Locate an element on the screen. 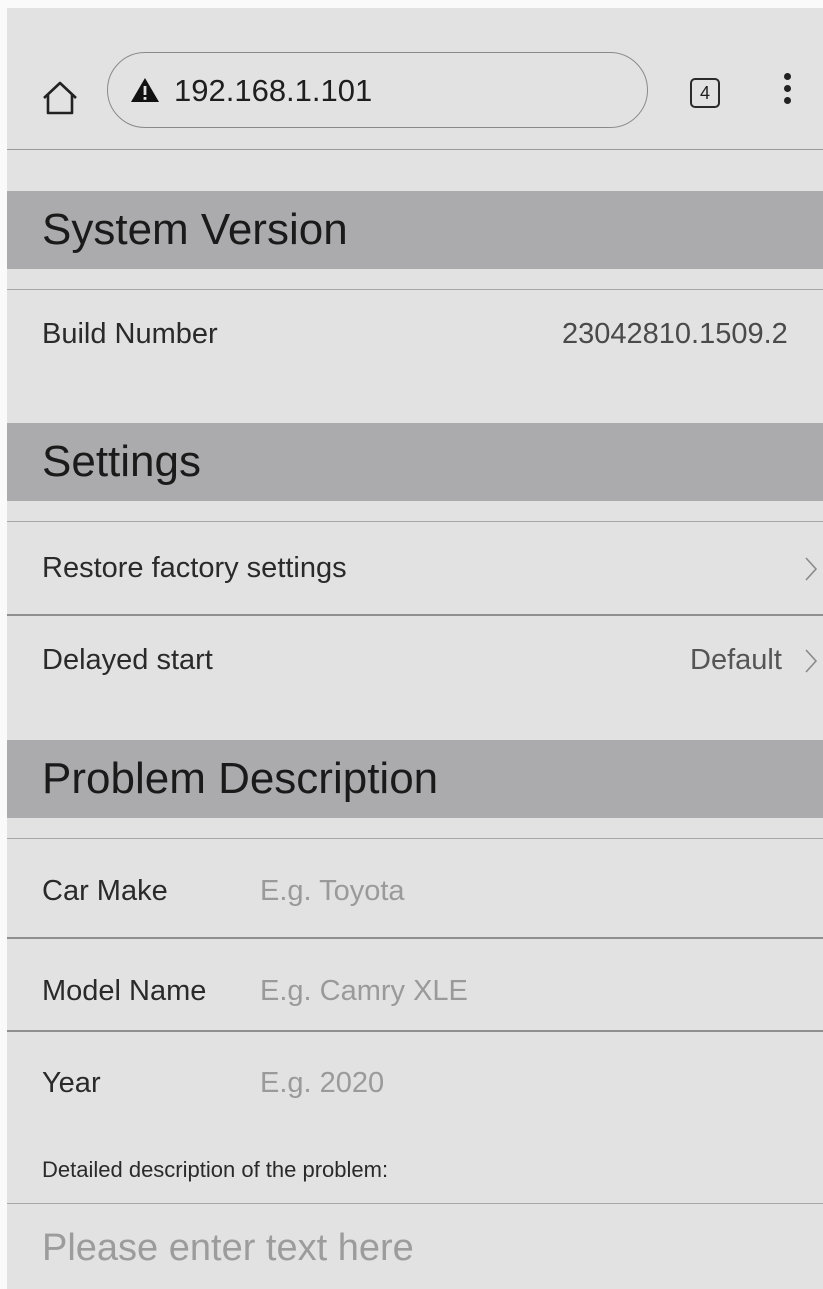 This screenshot has height=1289, width=823. build-number-value: 23042810.1509.2 is located at coordinates (675, 334).